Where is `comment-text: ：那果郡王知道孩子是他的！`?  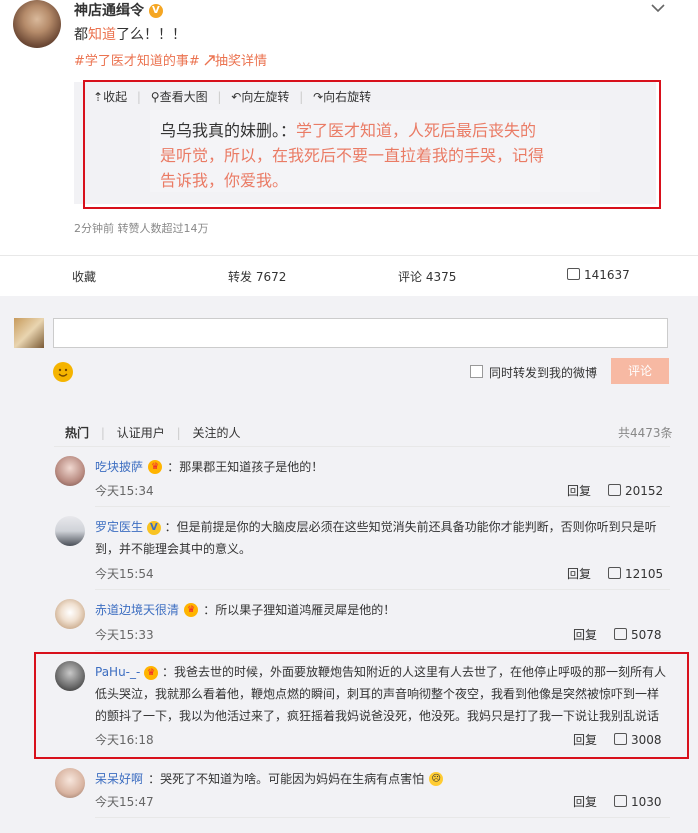
comment-text: ：那果郡王知道孩子是他的！ is located at coordinates (245, 467).